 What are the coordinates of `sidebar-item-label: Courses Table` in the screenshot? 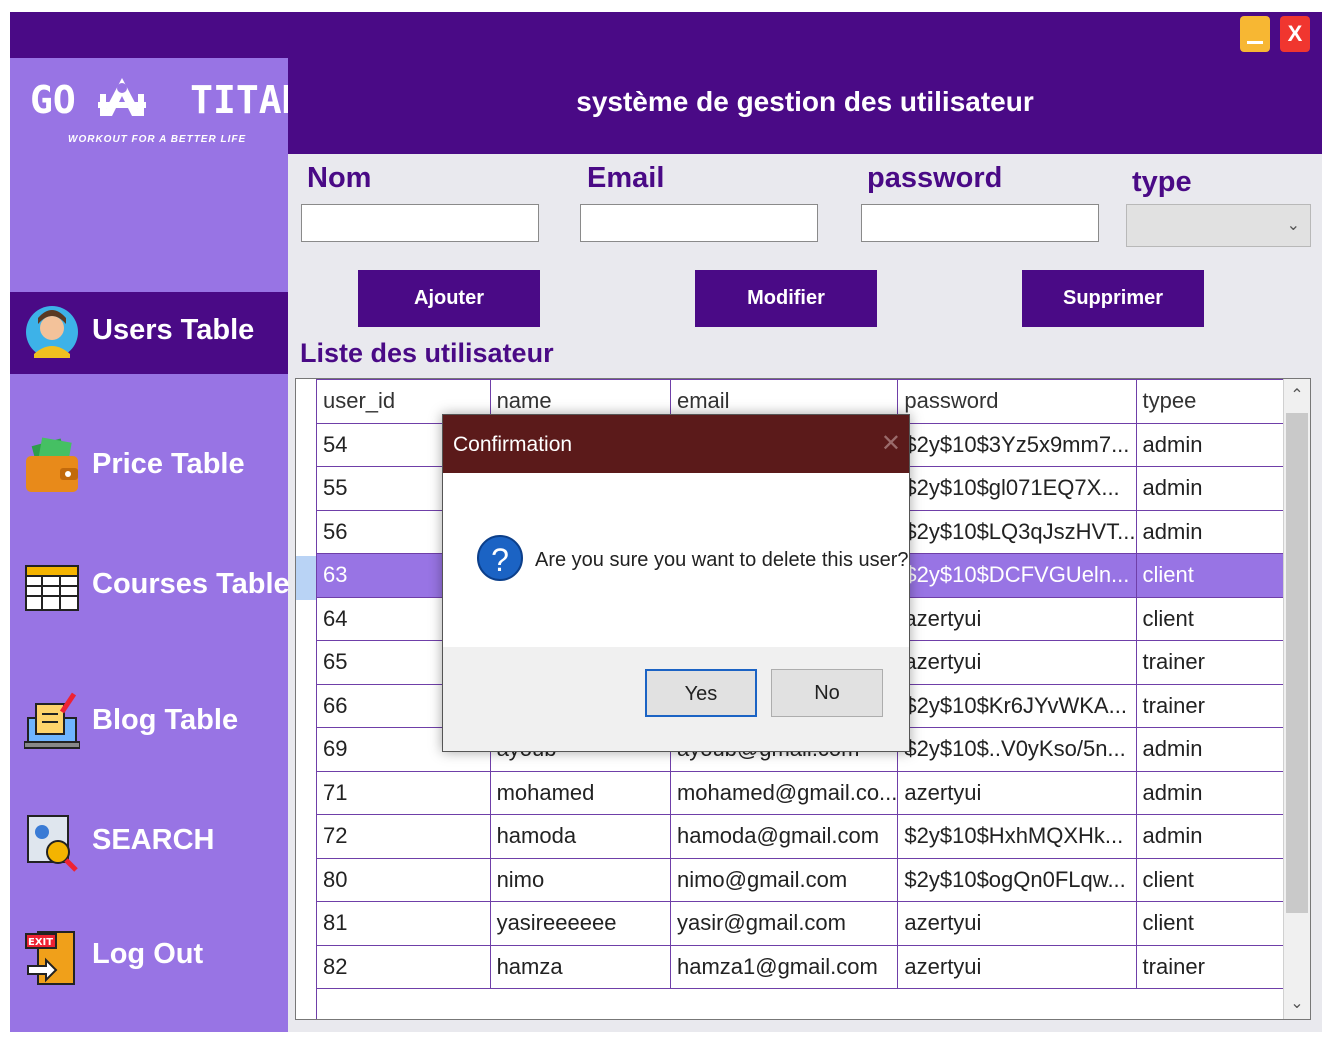 It's located at (191, 584).